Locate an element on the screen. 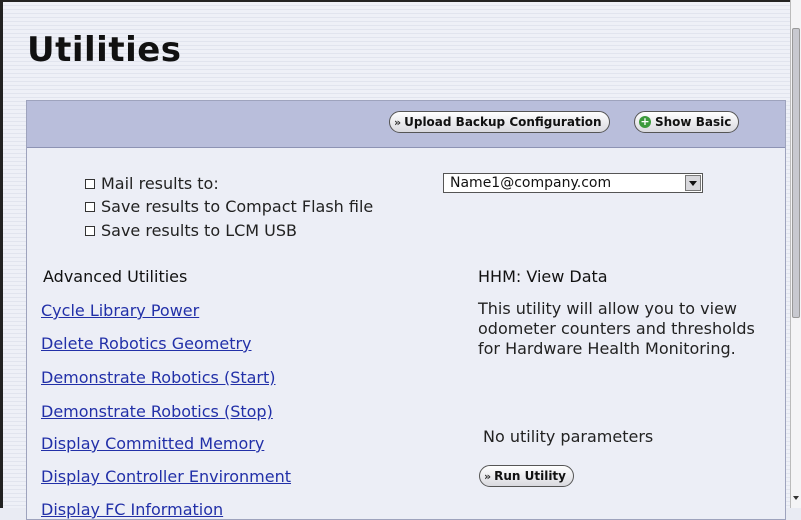 The image size is (801, 520). run-utility-button: » Run Utility is located at coordinates (526, 476).